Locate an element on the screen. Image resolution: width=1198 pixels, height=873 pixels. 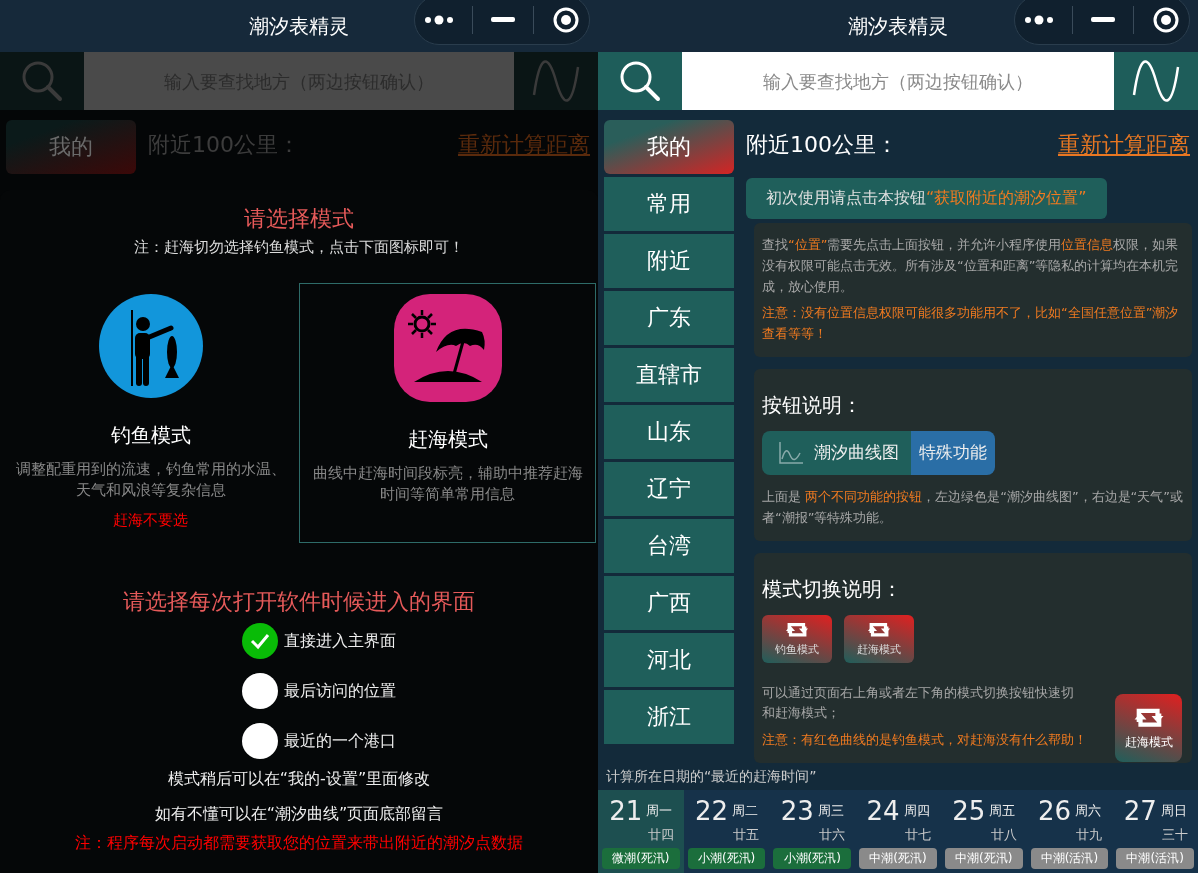
sidebar-item: 直辖市 is located at coordinates (669, 375).